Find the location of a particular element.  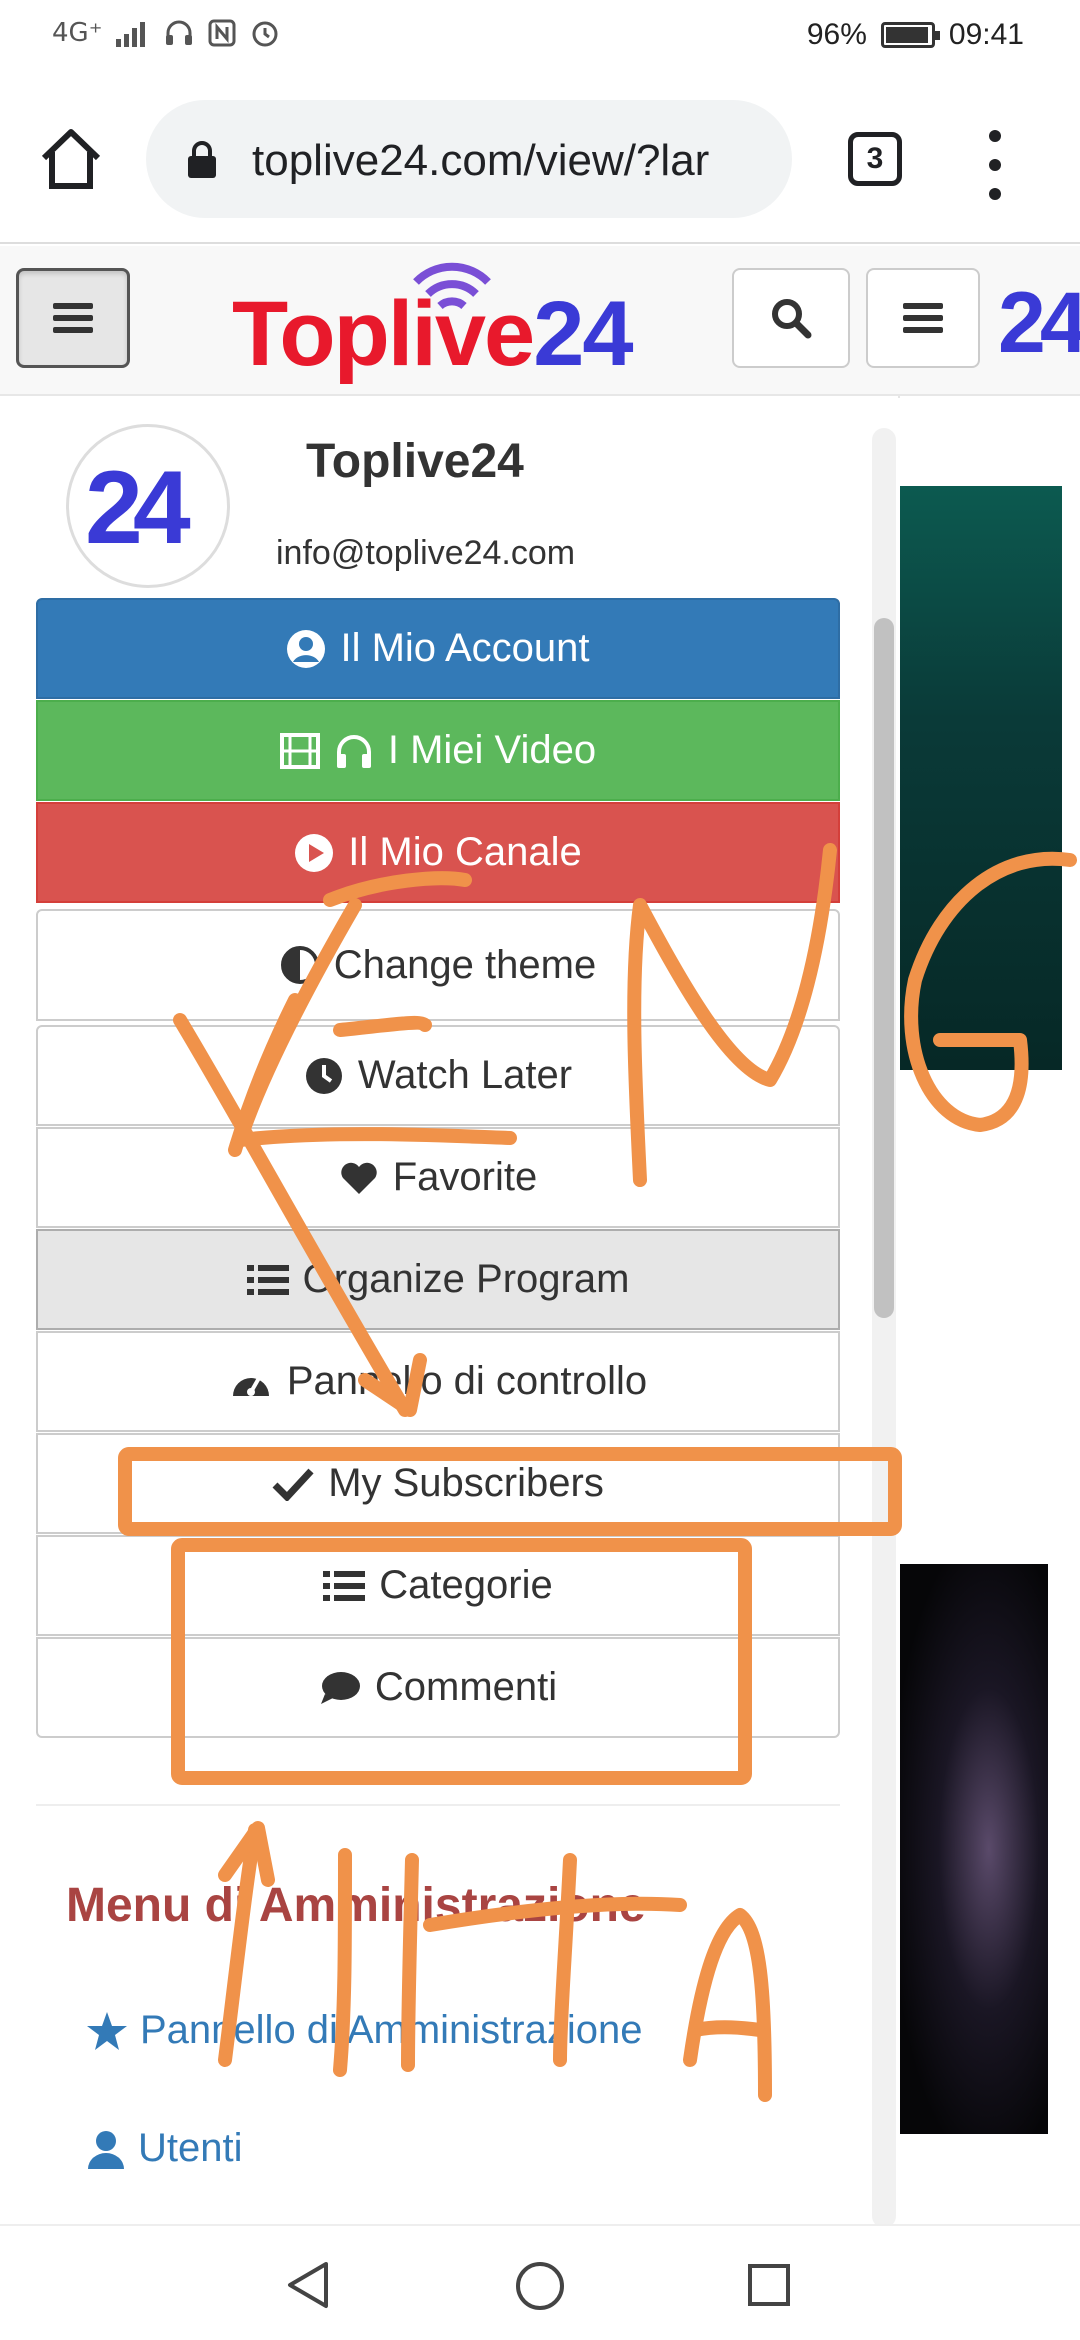

logo-text: Toplive24 is located at coordinates (433, 334).